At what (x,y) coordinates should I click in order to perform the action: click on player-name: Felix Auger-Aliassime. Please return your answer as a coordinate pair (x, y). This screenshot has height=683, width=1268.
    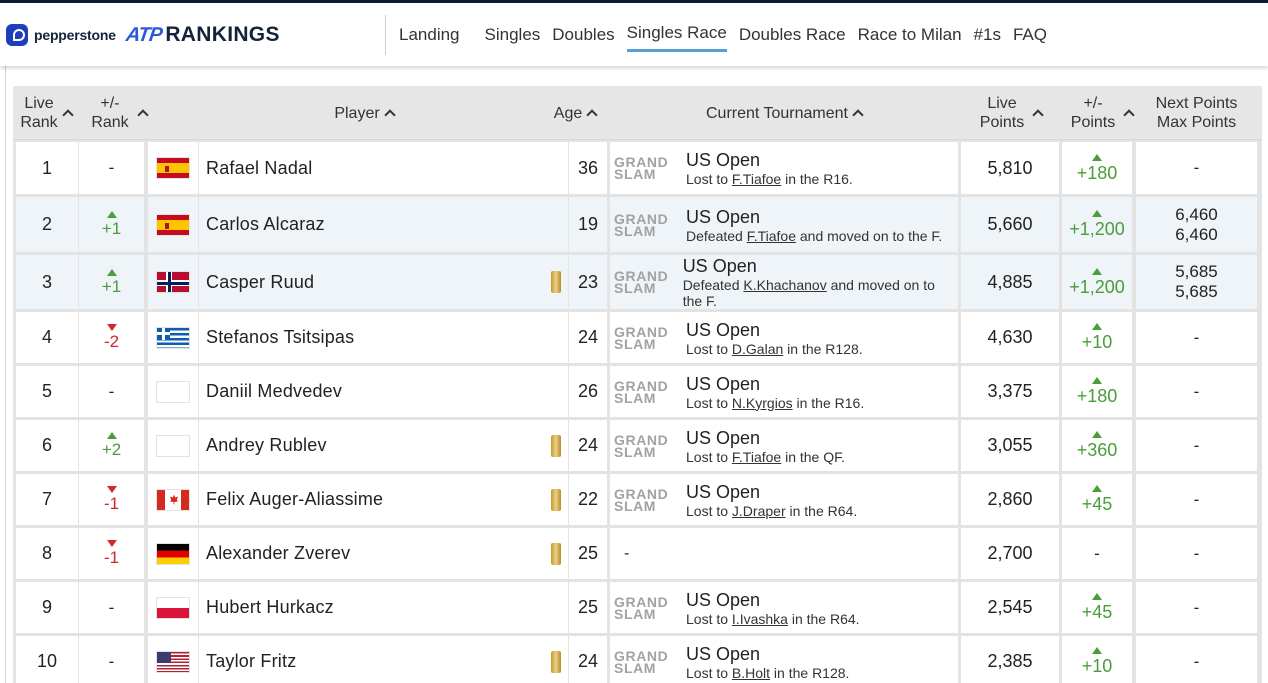
    Looking at the image, I should click on (294, 499).